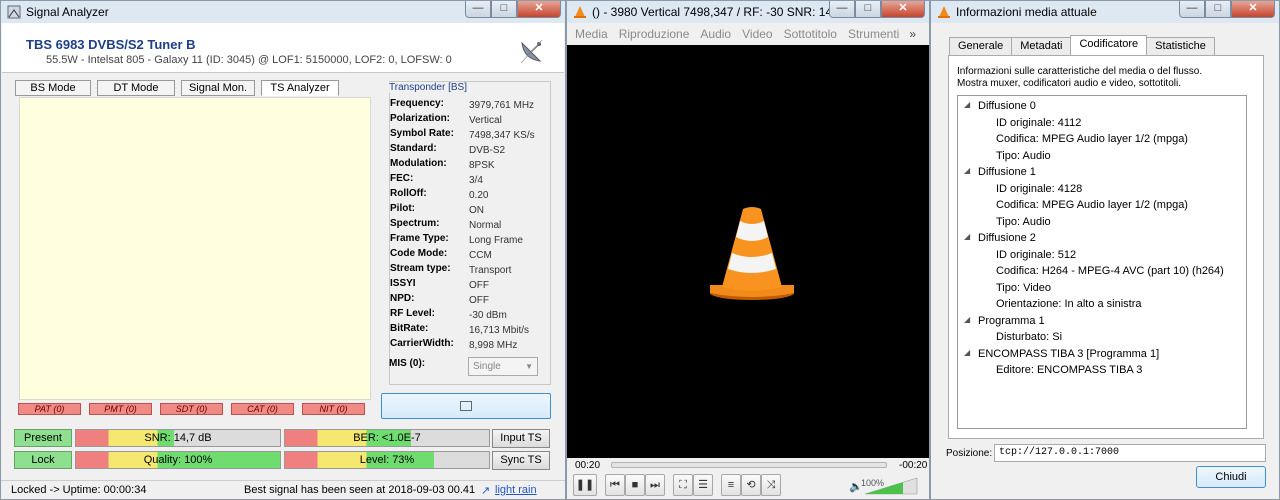 Image resolution: width=1280 pixels, height=500 pixels. I want to click on fullscreen-icon: ⛶, so click(683, 485).